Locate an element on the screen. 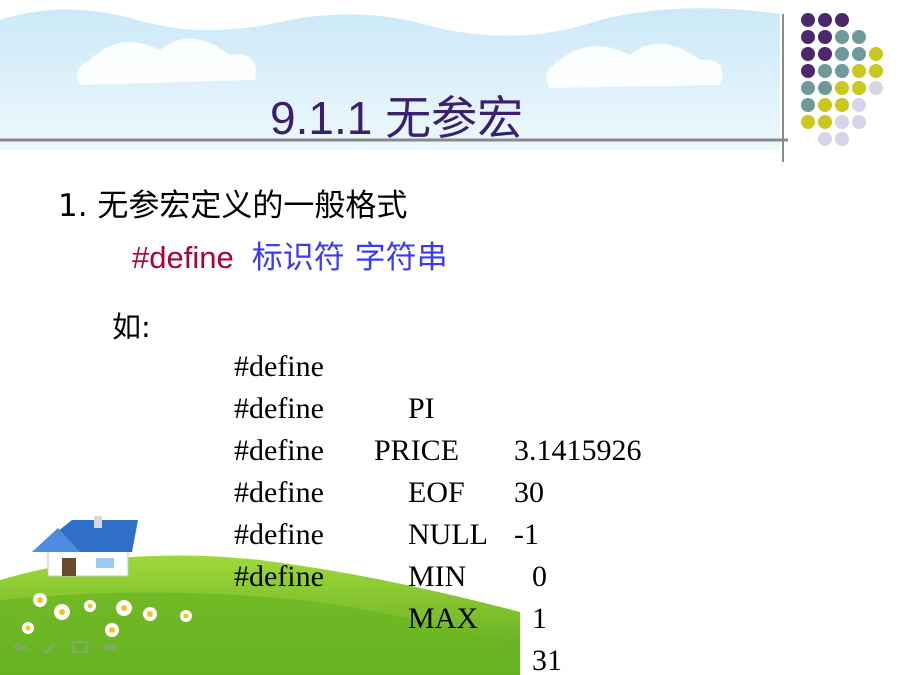  nav-pen-icon is located at coordinates (50, 648).